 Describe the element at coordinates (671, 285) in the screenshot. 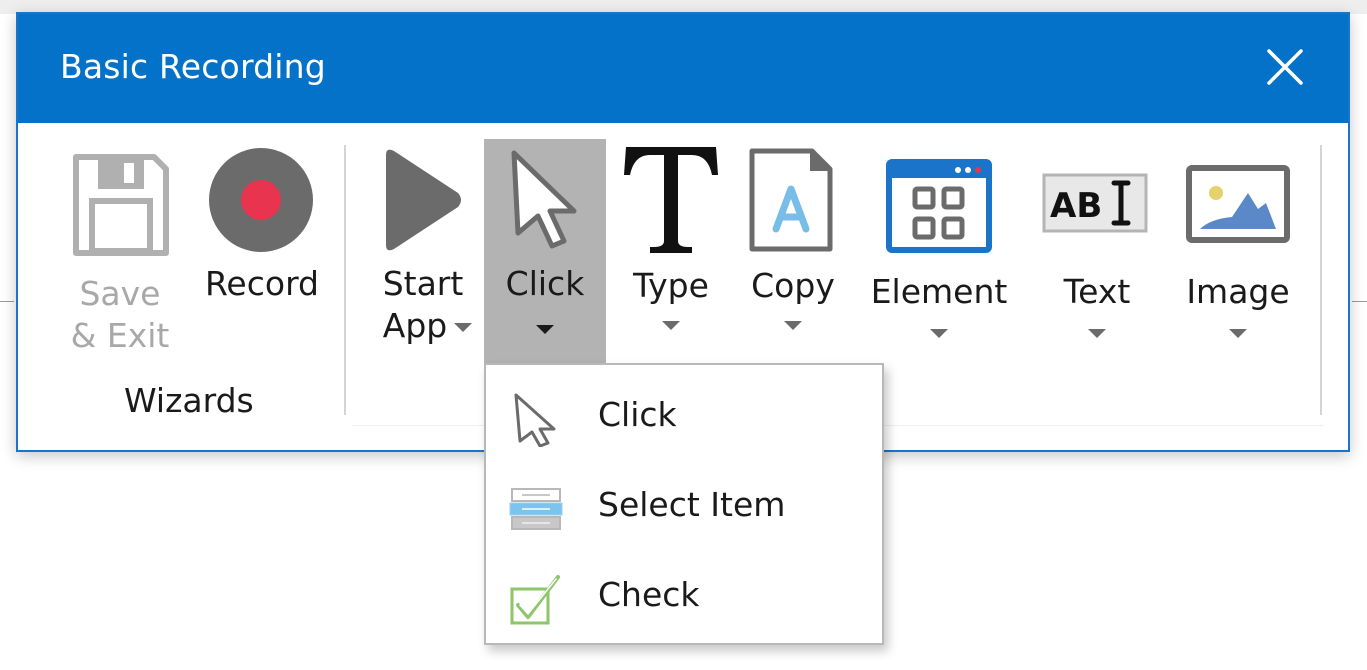

I see `type-label: Type` at that location.